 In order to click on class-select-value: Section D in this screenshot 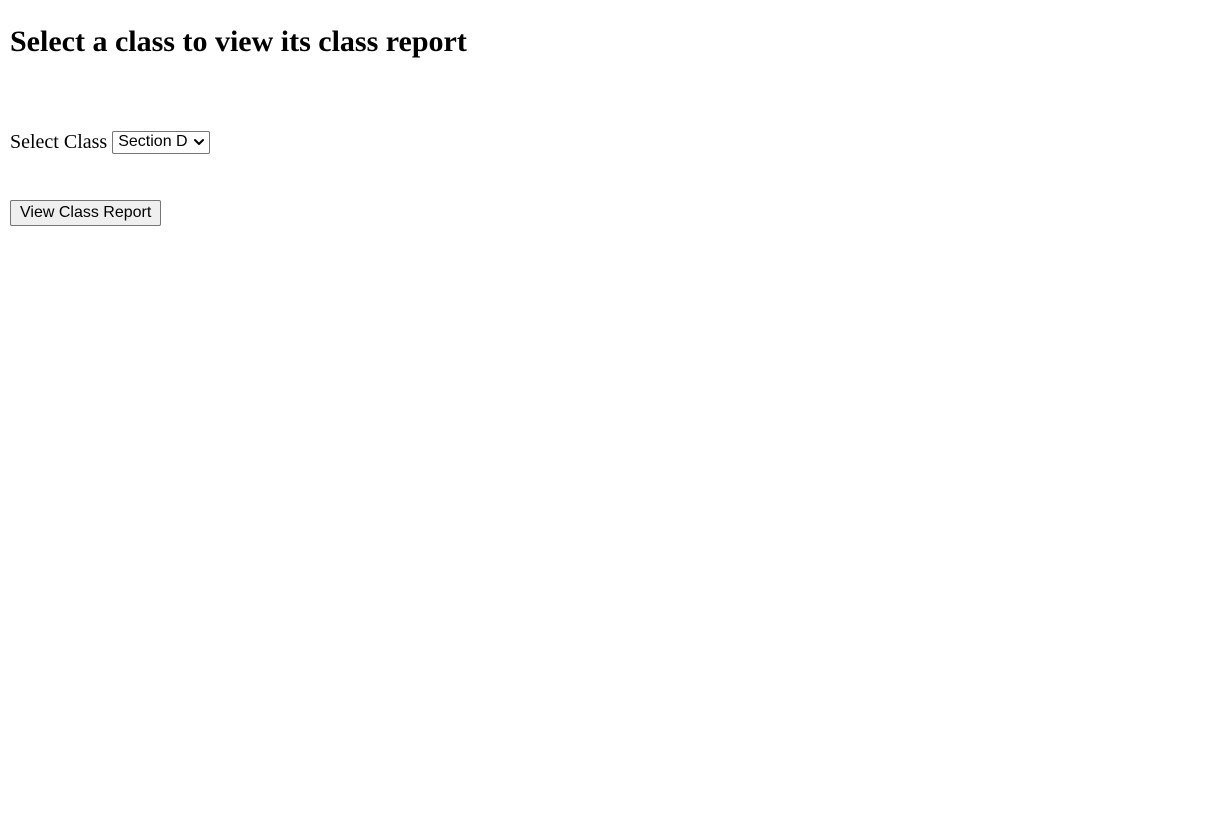, I will do `click(153, 141)`.